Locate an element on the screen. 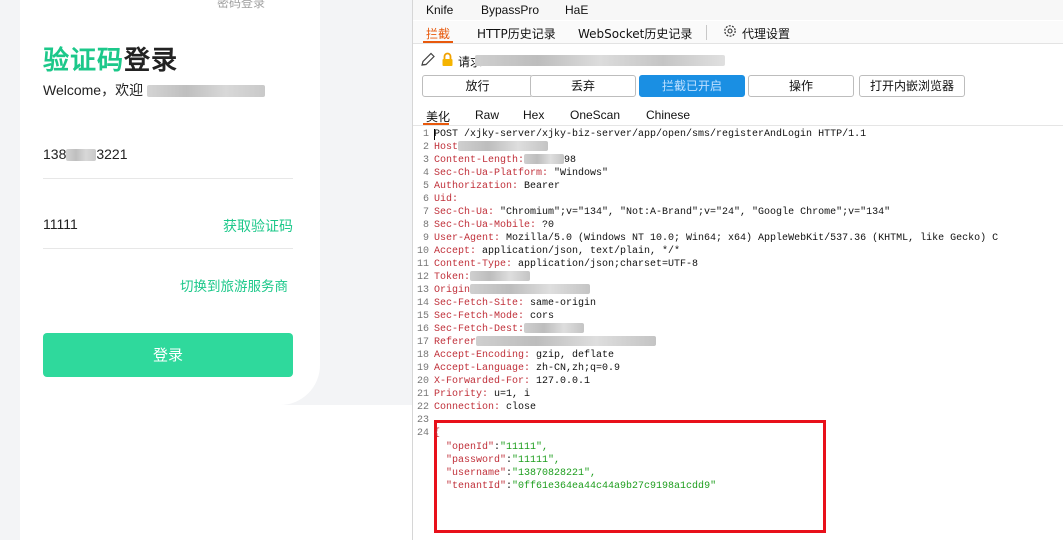 This screenshot has width=1063, height=540. phone-value: 138 3221 is located at coordinates (85, 154).